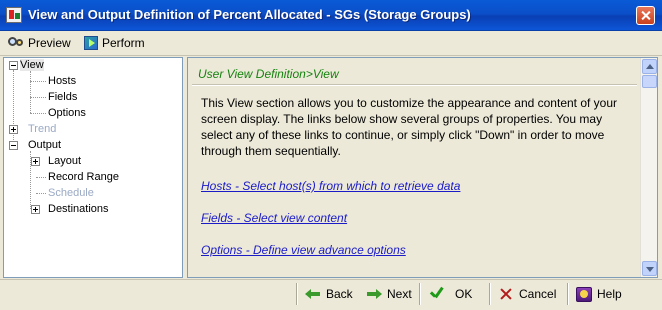 The width and height of the screenshot is (662, 310). I want to click on vertical-scrollbar, so click(648, 167).